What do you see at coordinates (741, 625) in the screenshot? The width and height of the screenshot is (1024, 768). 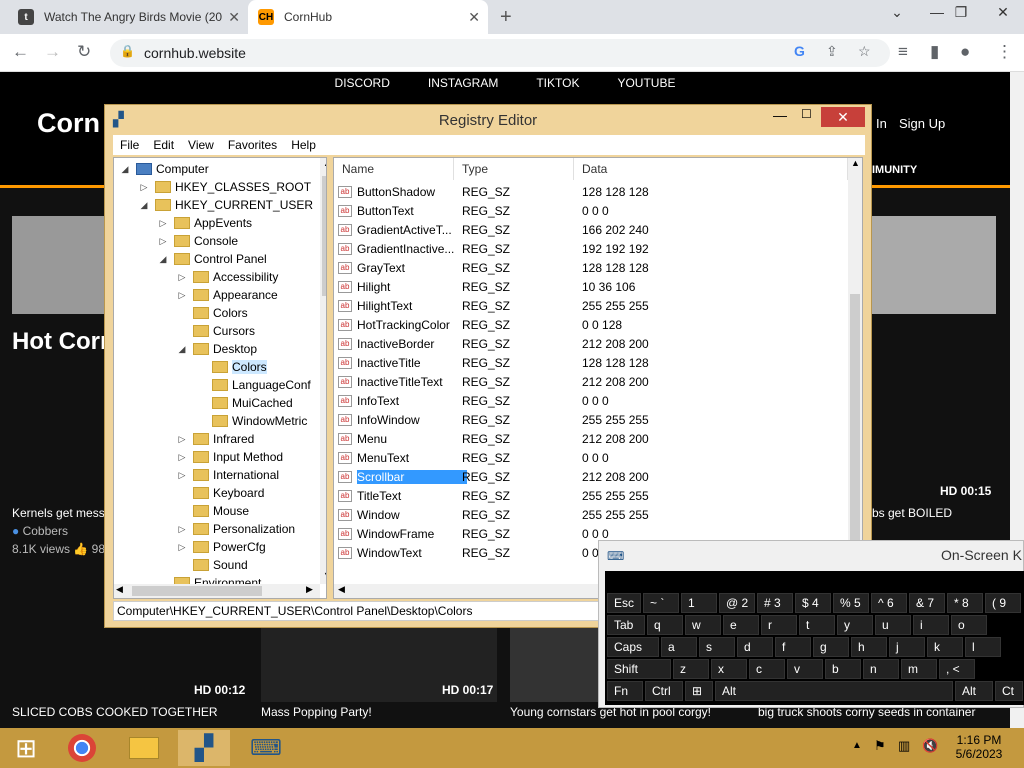 I see `key: e` at bounding box center [741, 625].